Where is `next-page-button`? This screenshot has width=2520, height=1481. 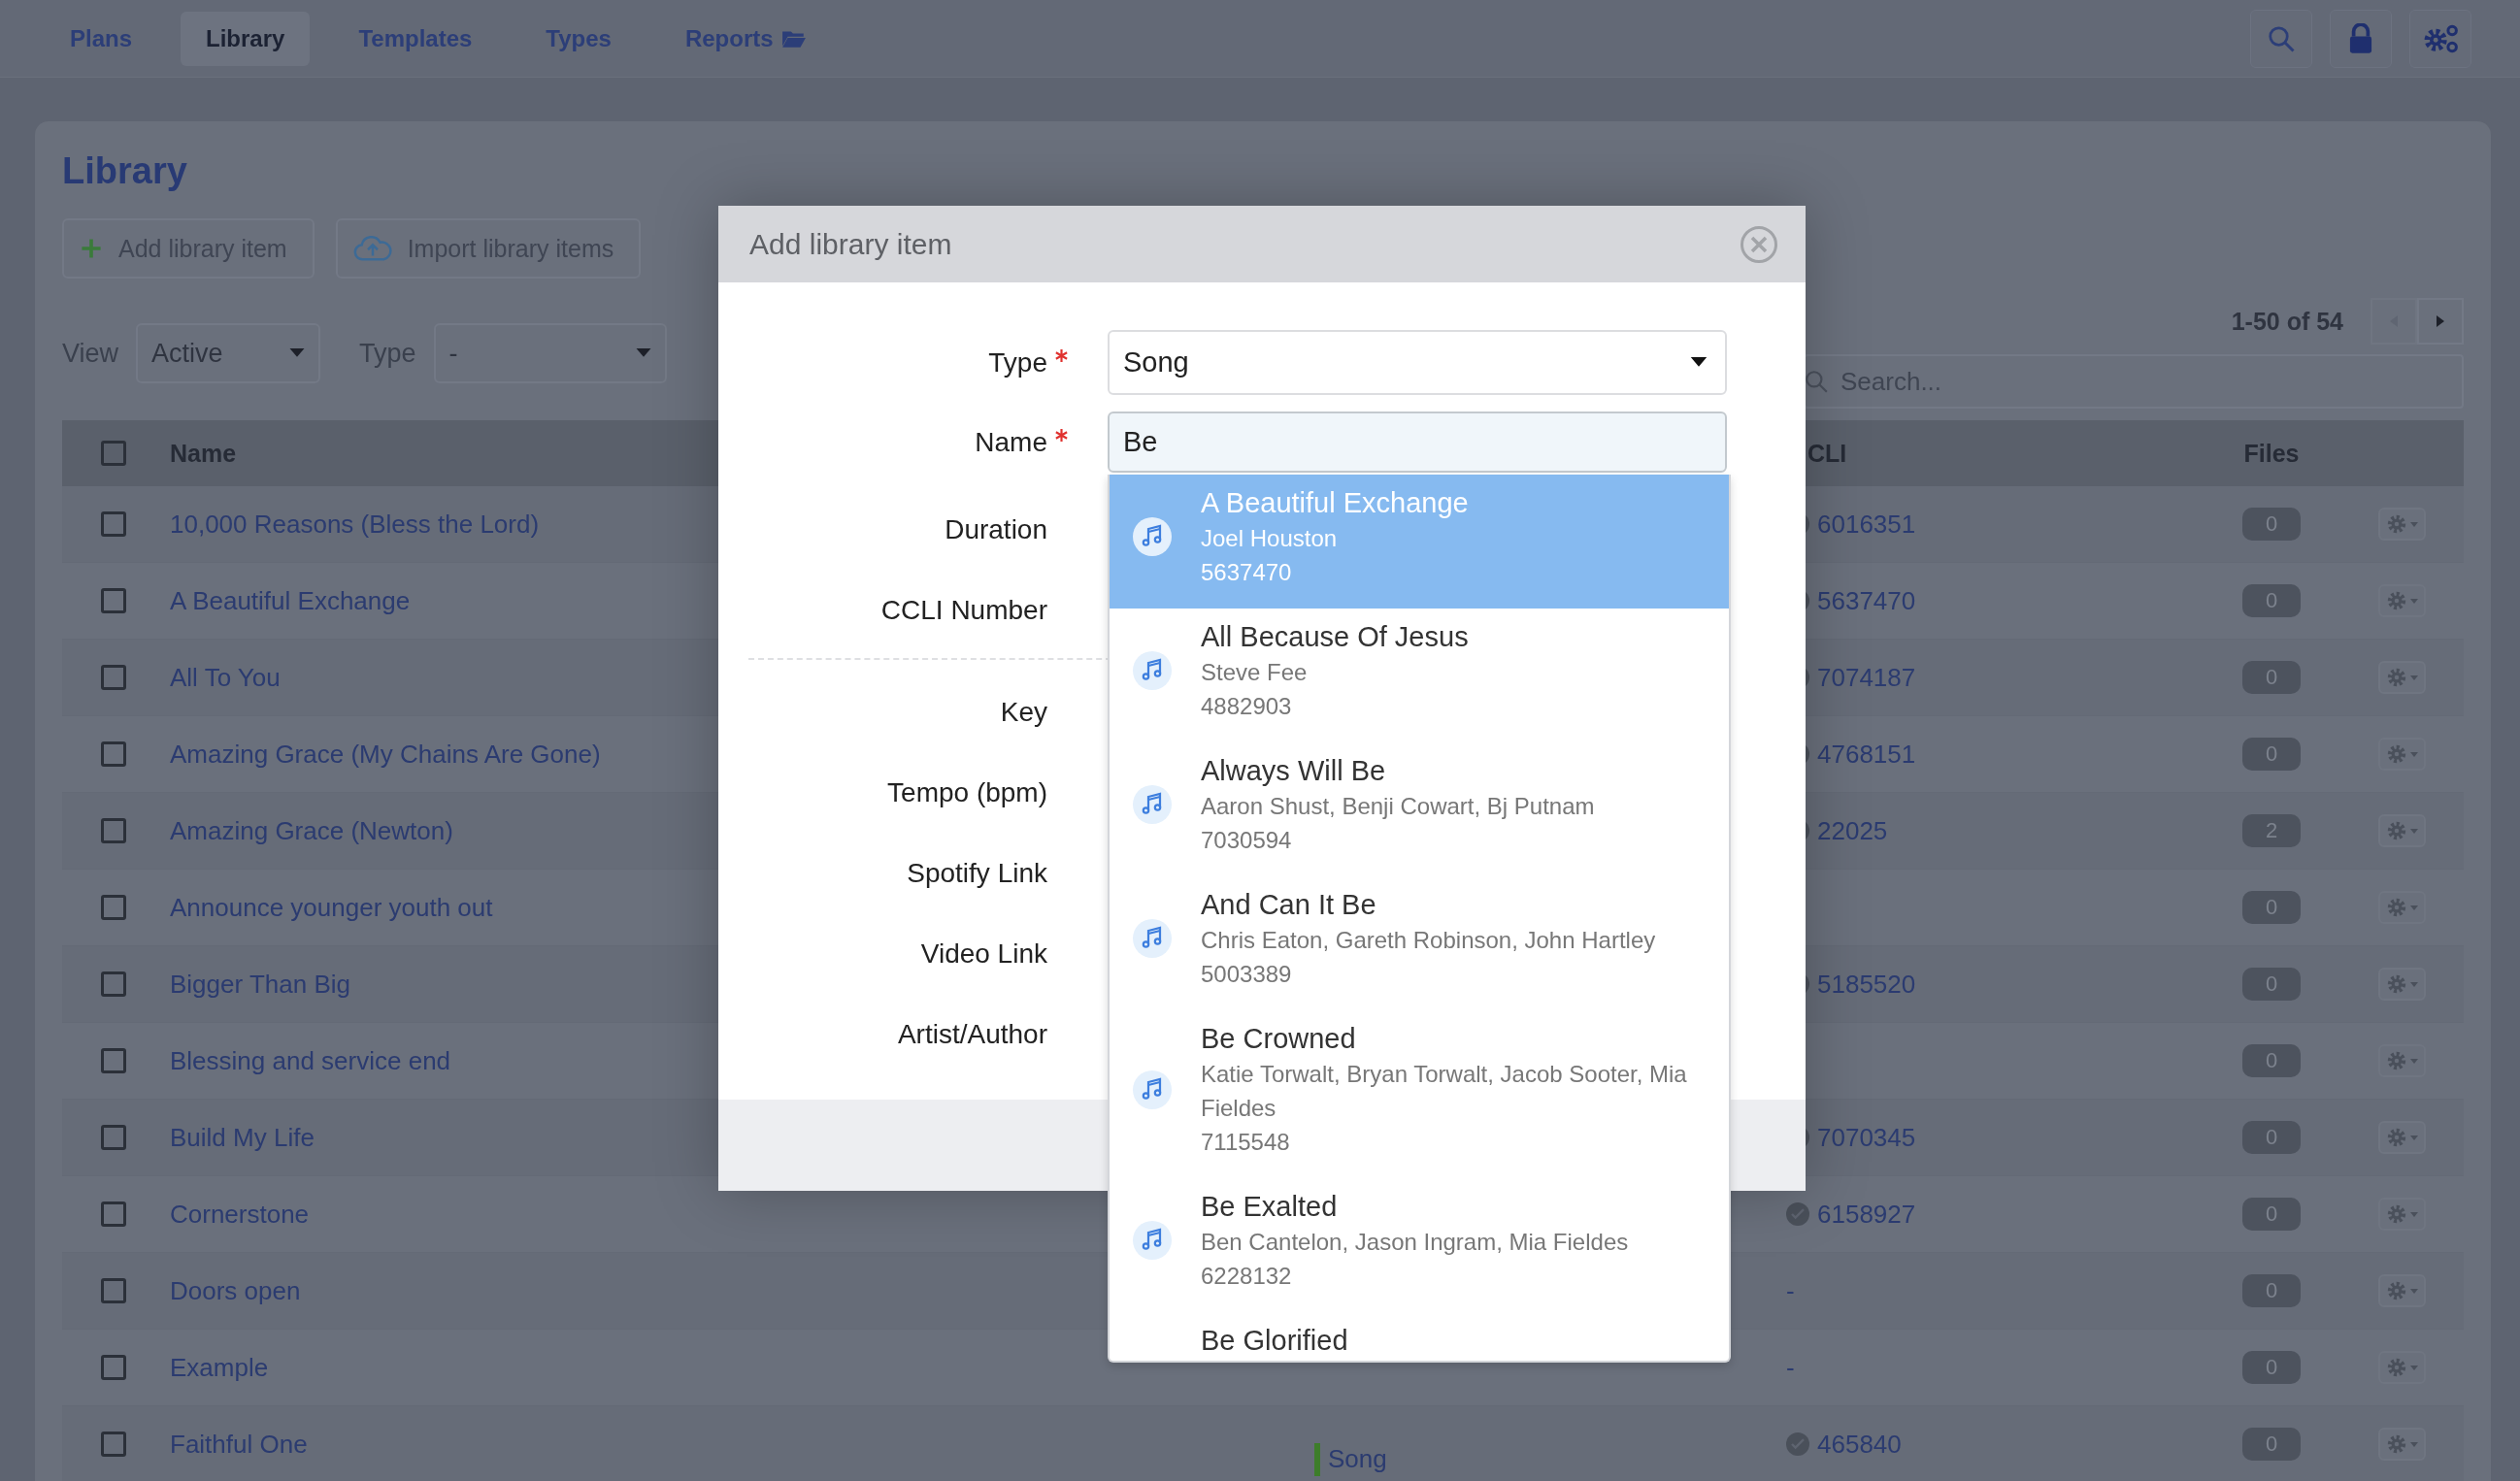 next-page-button is located at coordinates (2440, 321).